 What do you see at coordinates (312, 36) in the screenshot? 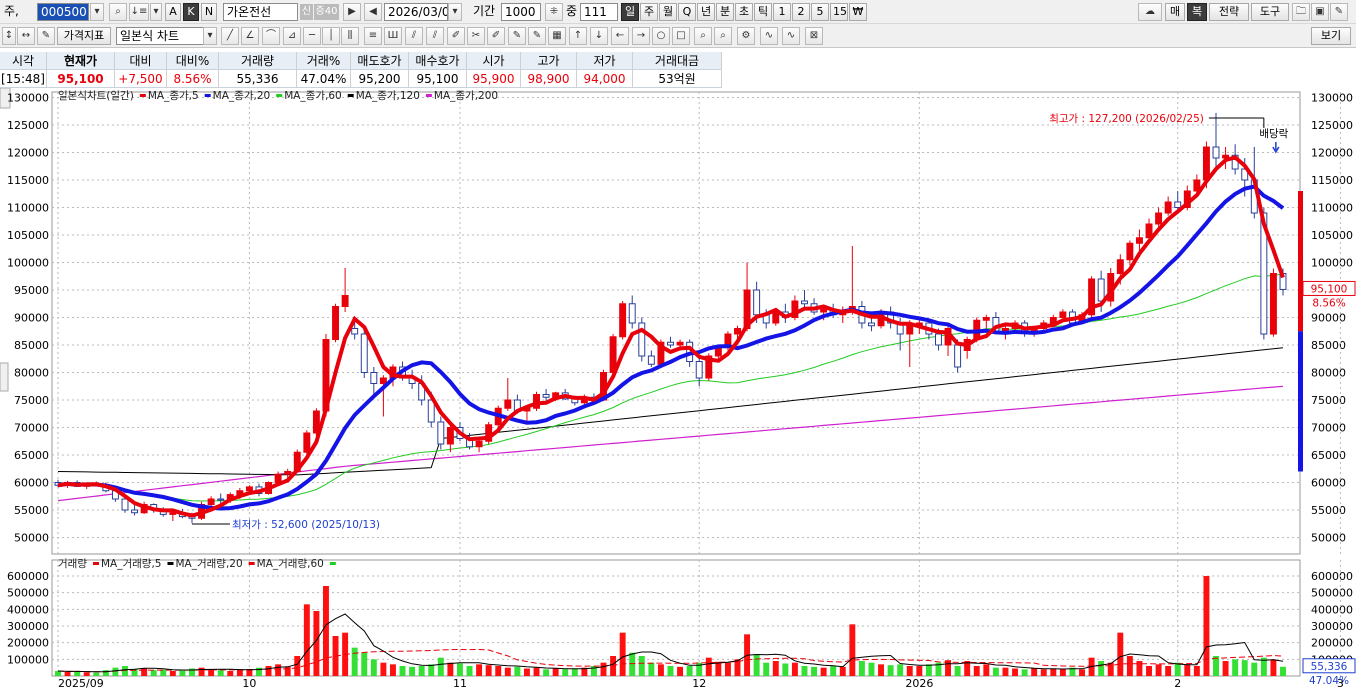
I see `hline-icon: ─` at bounding box center [312, 36].